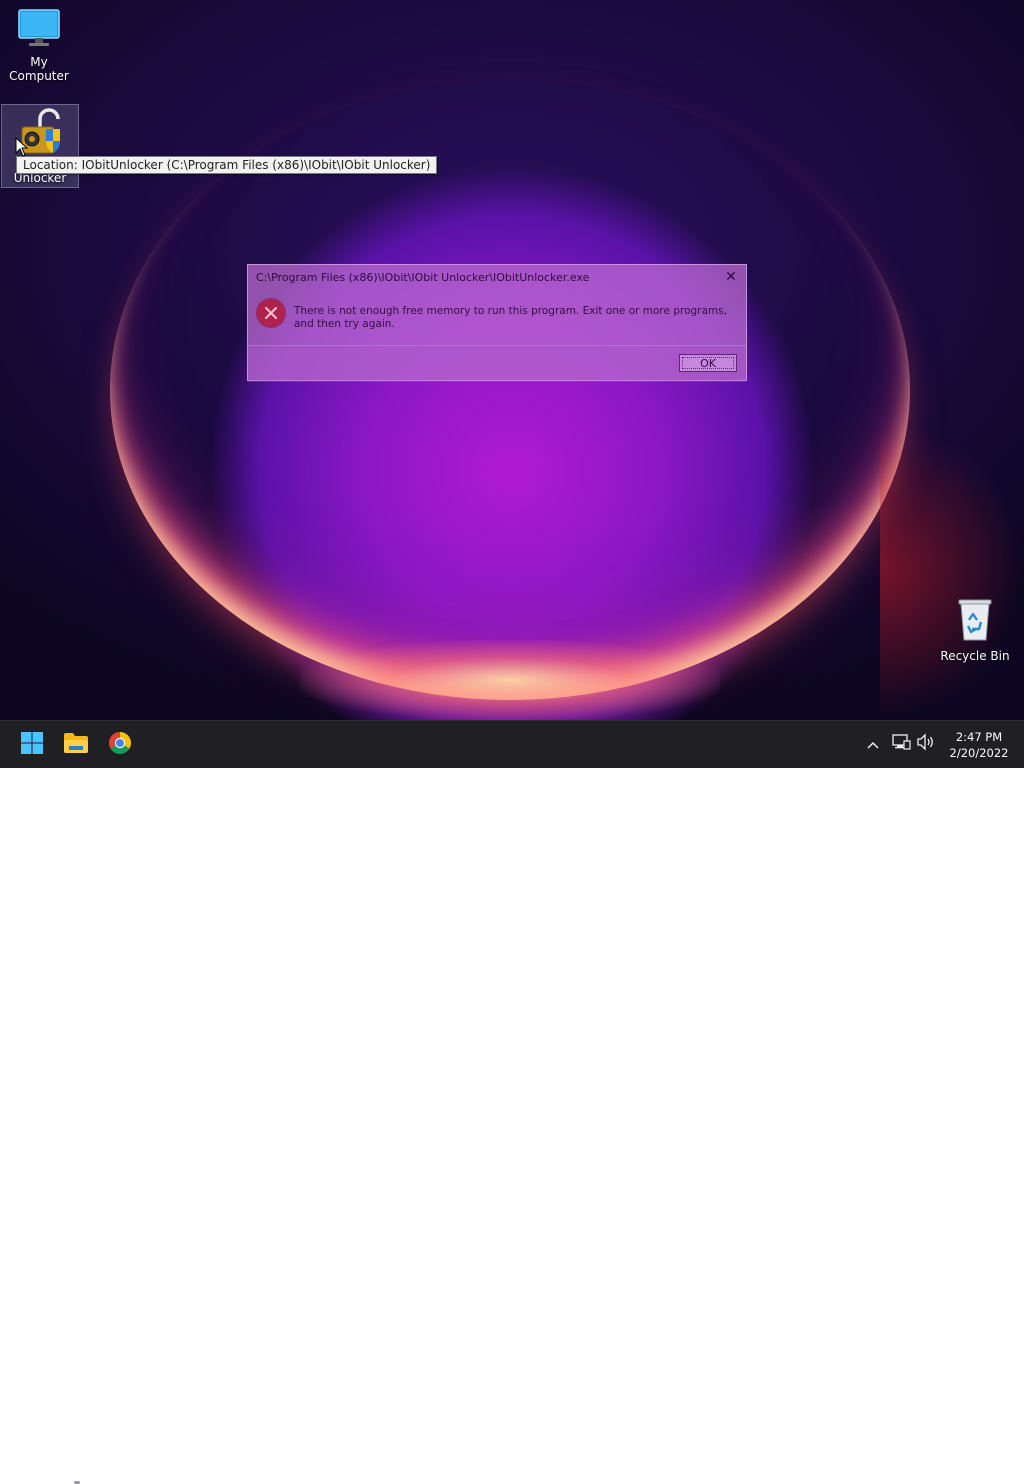 This screenshot has height=1484, width=1024. I want to click on dialog-close-button: ✕, so click(731, 277).